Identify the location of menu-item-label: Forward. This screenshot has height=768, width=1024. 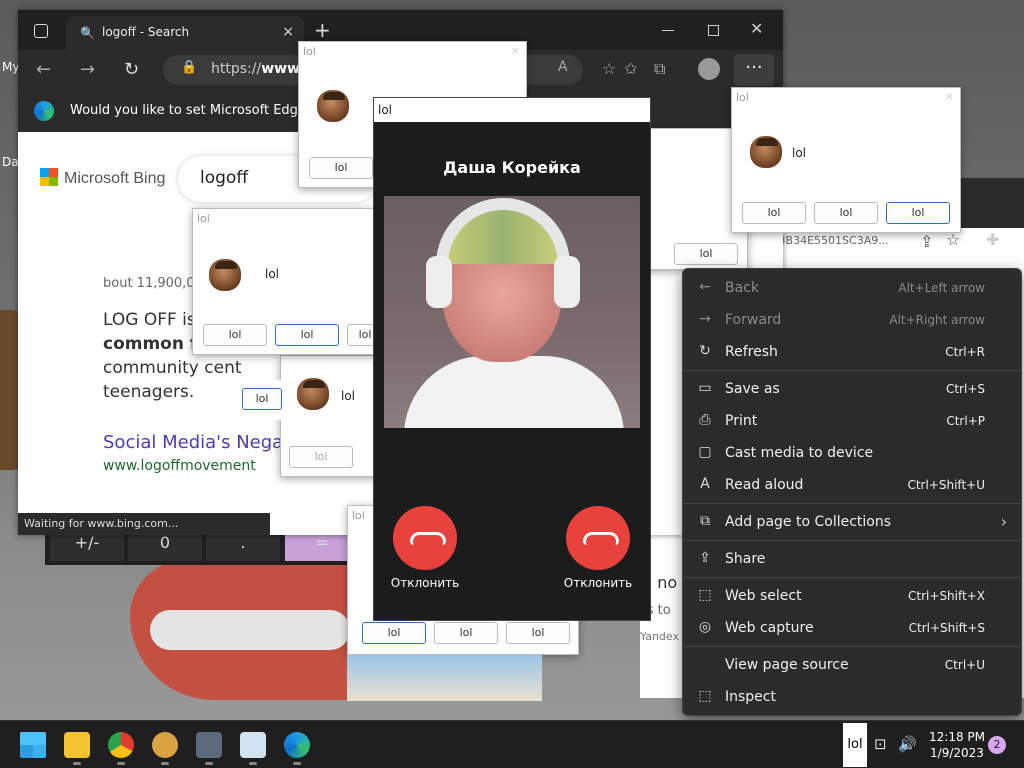
(753, 320).